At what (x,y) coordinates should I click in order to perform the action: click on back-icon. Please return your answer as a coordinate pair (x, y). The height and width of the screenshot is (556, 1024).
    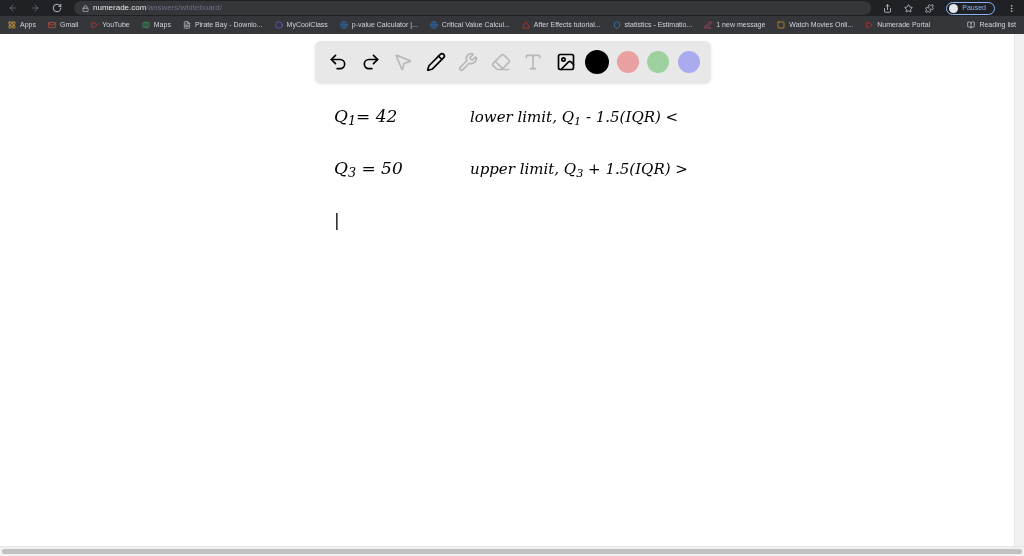
    Looking at the image, I should click on (13, 8).